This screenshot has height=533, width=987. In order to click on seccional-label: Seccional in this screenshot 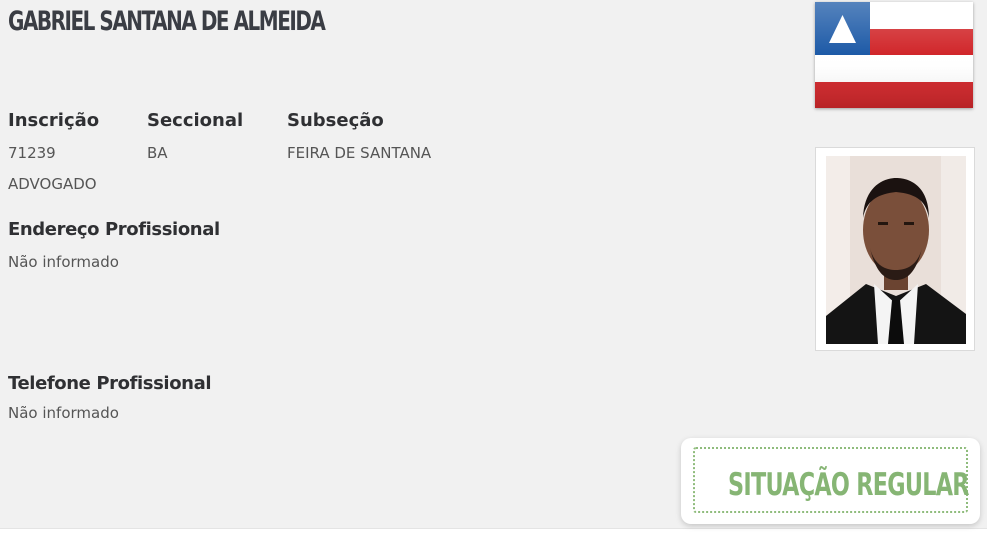, I will do `click(195, 120)`.